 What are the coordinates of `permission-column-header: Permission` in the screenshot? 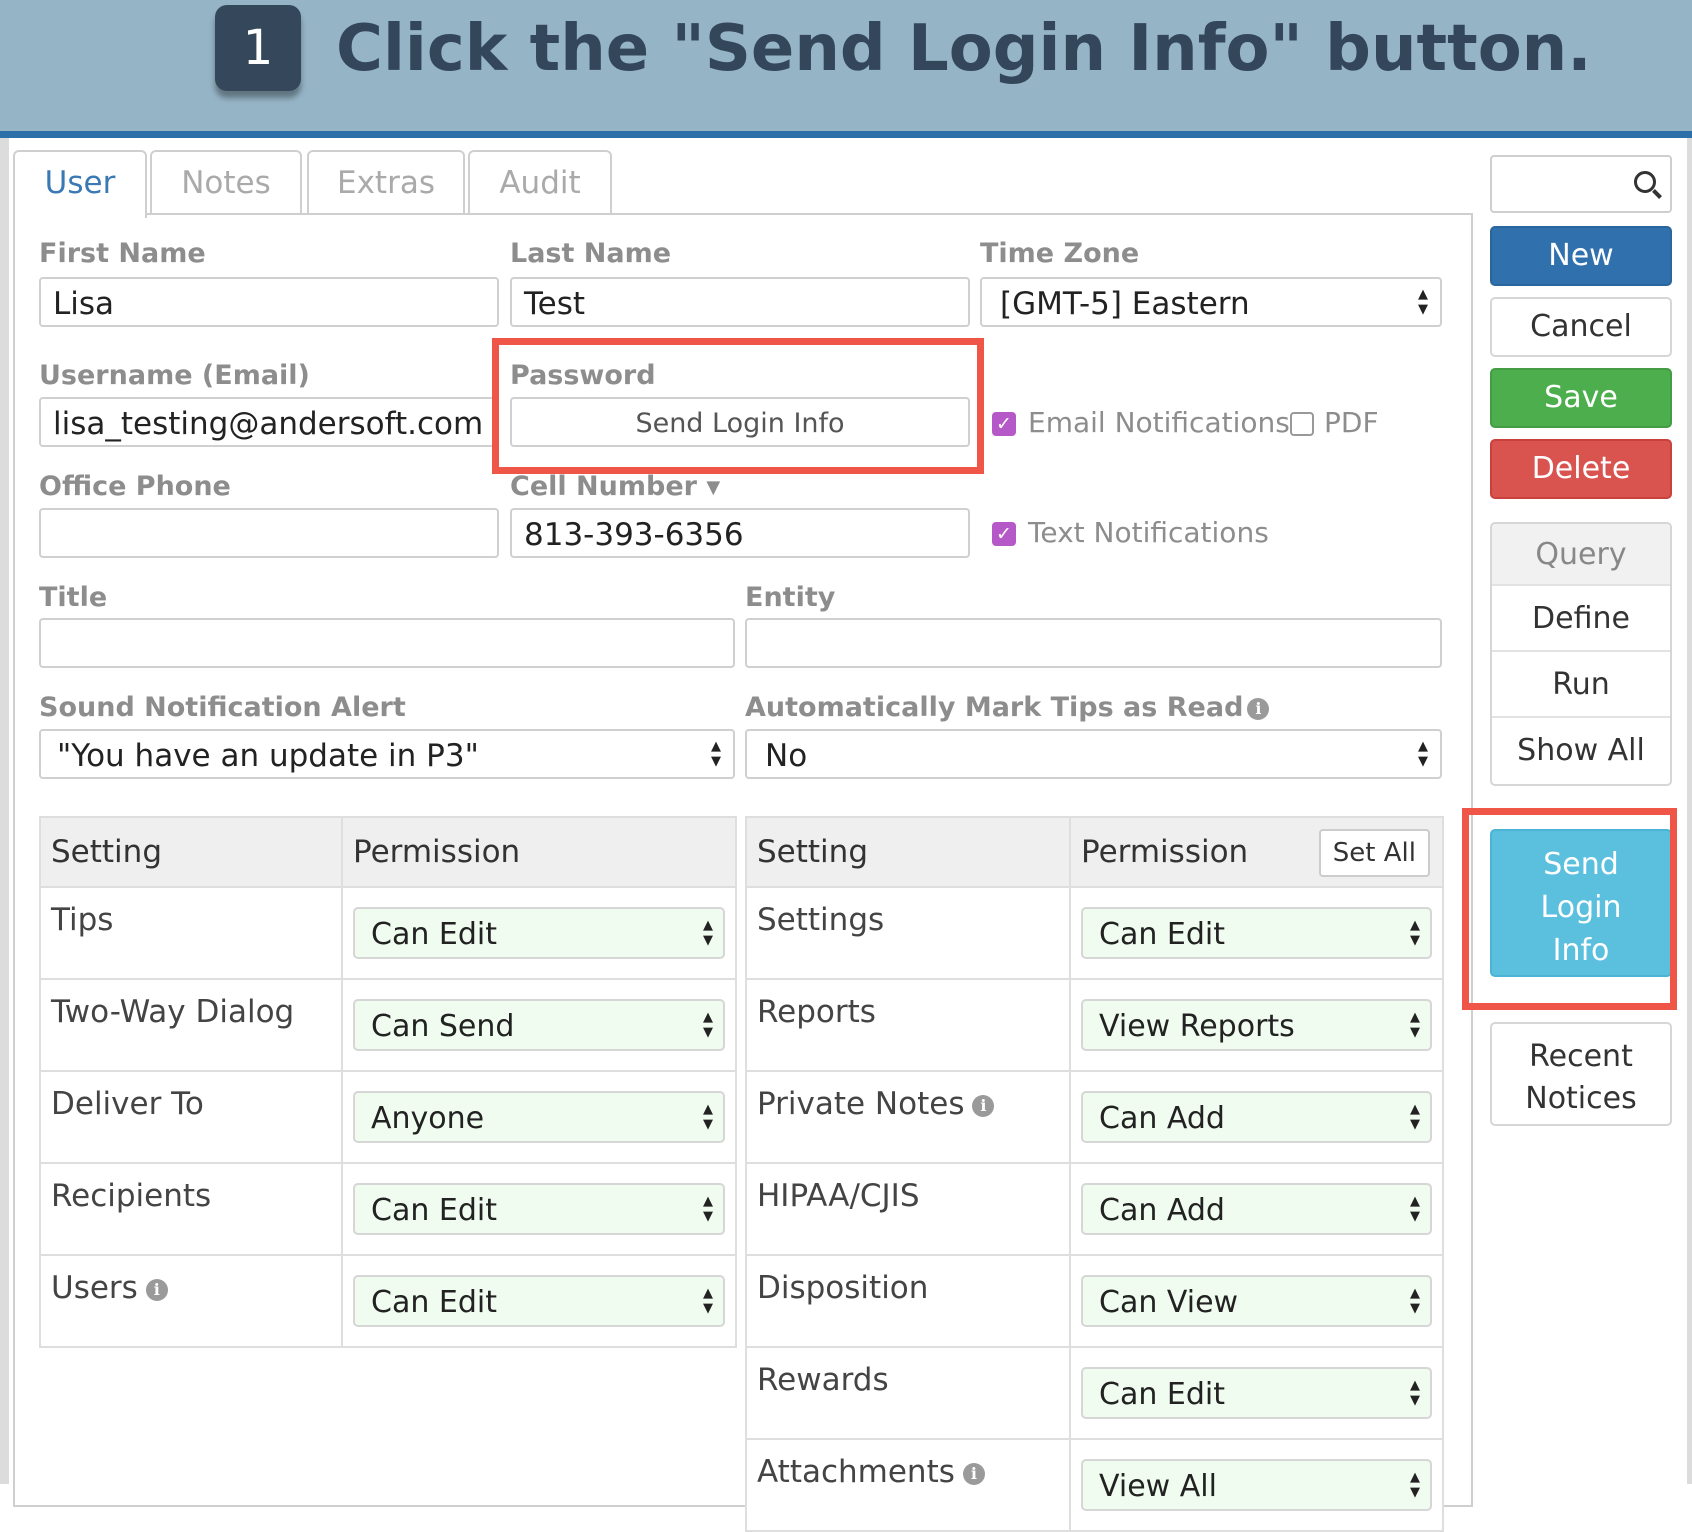 It's located at (539, 852).